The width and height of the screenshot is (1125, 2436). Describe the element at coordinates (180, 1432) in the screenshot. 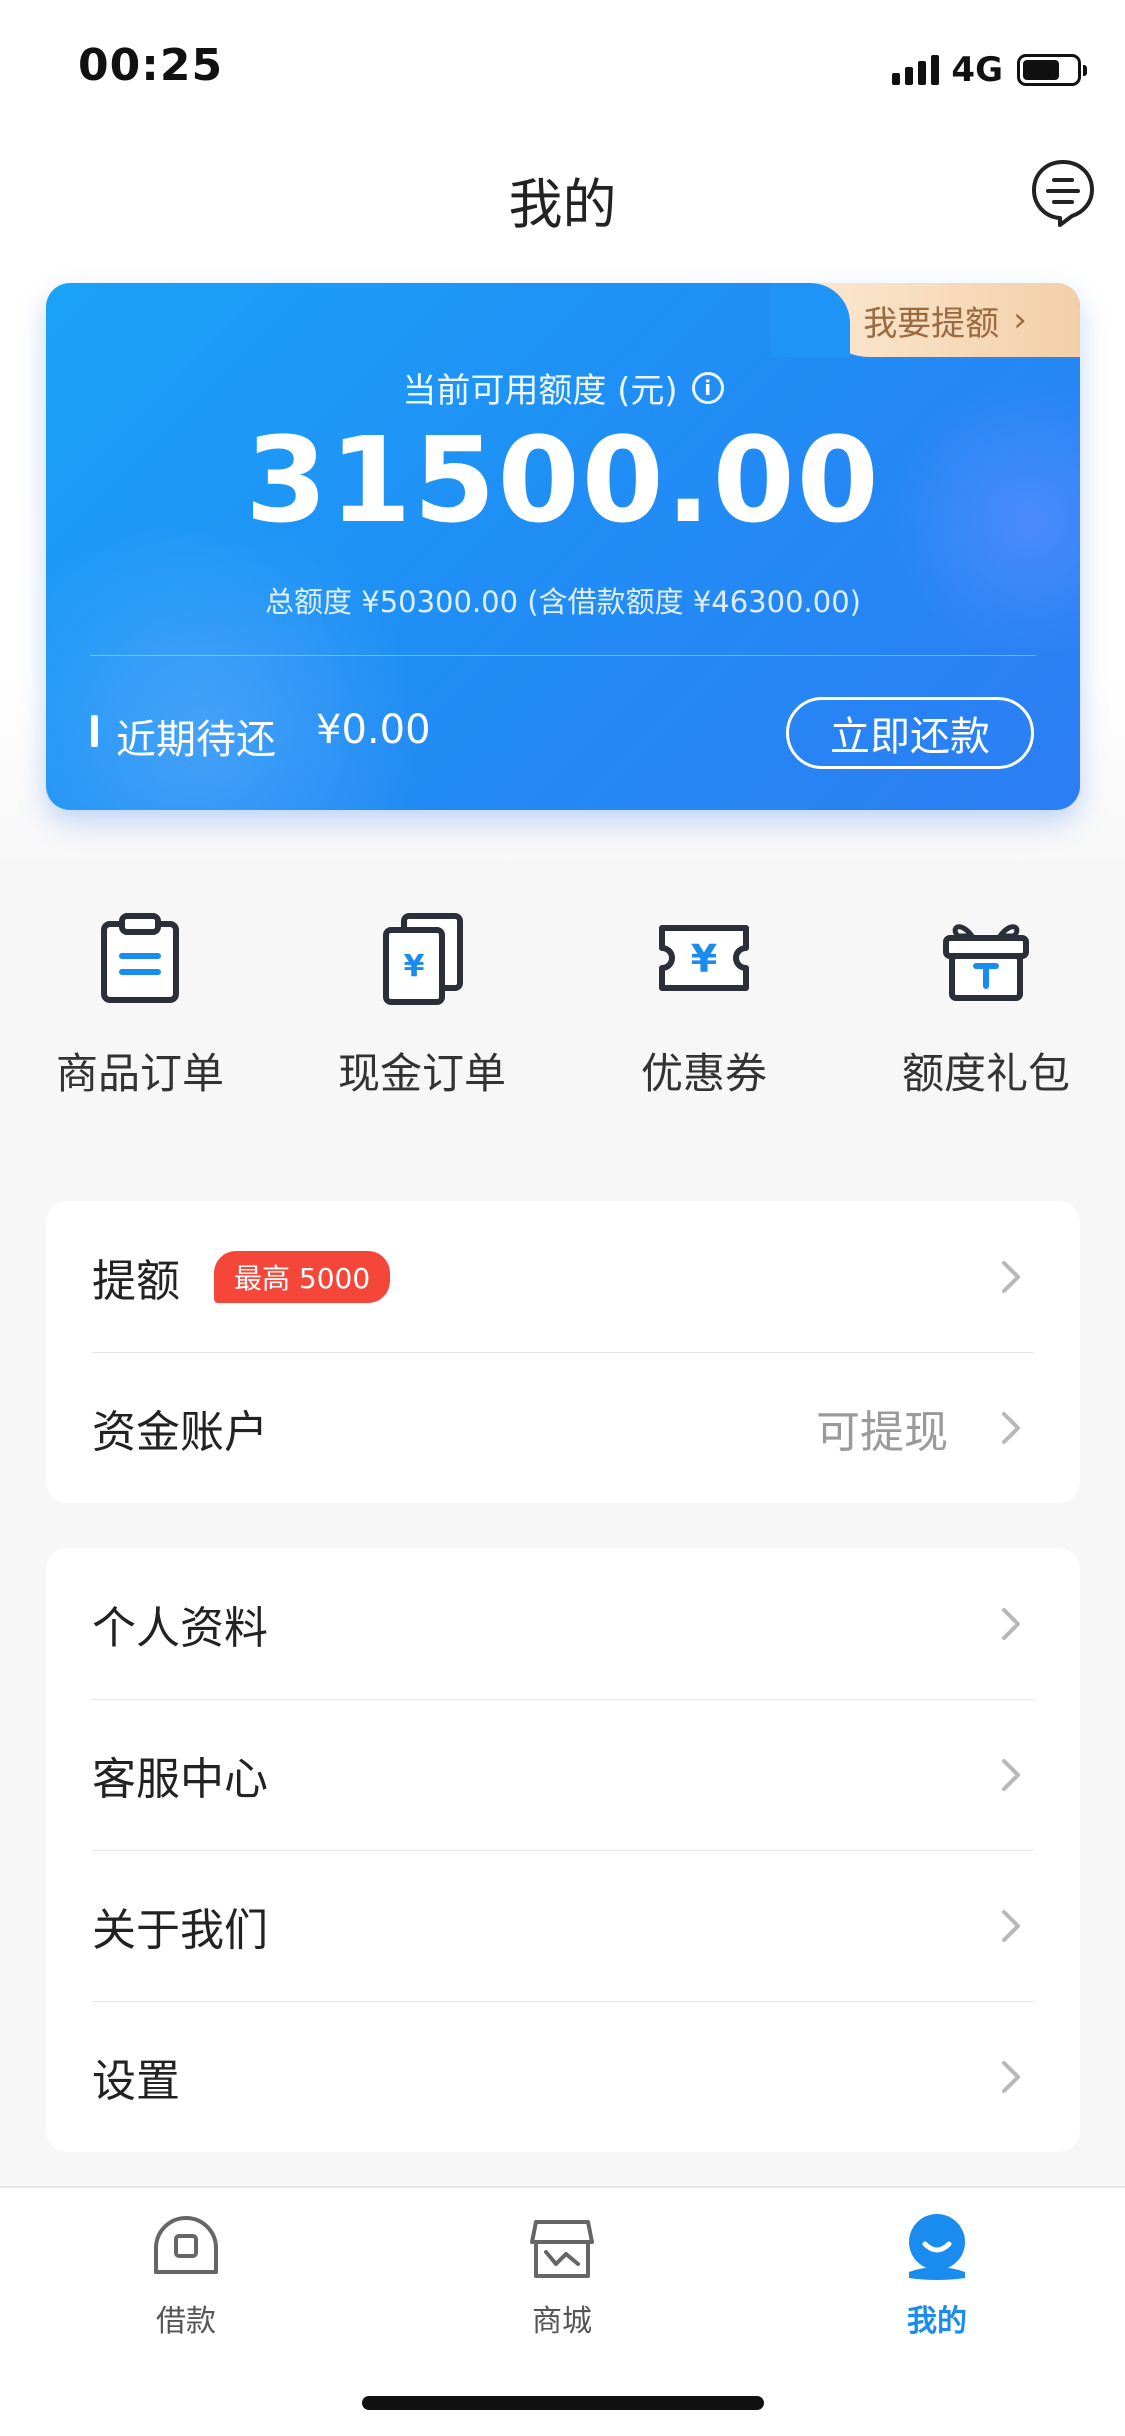

I see `row-label: 资金账户` at that location.